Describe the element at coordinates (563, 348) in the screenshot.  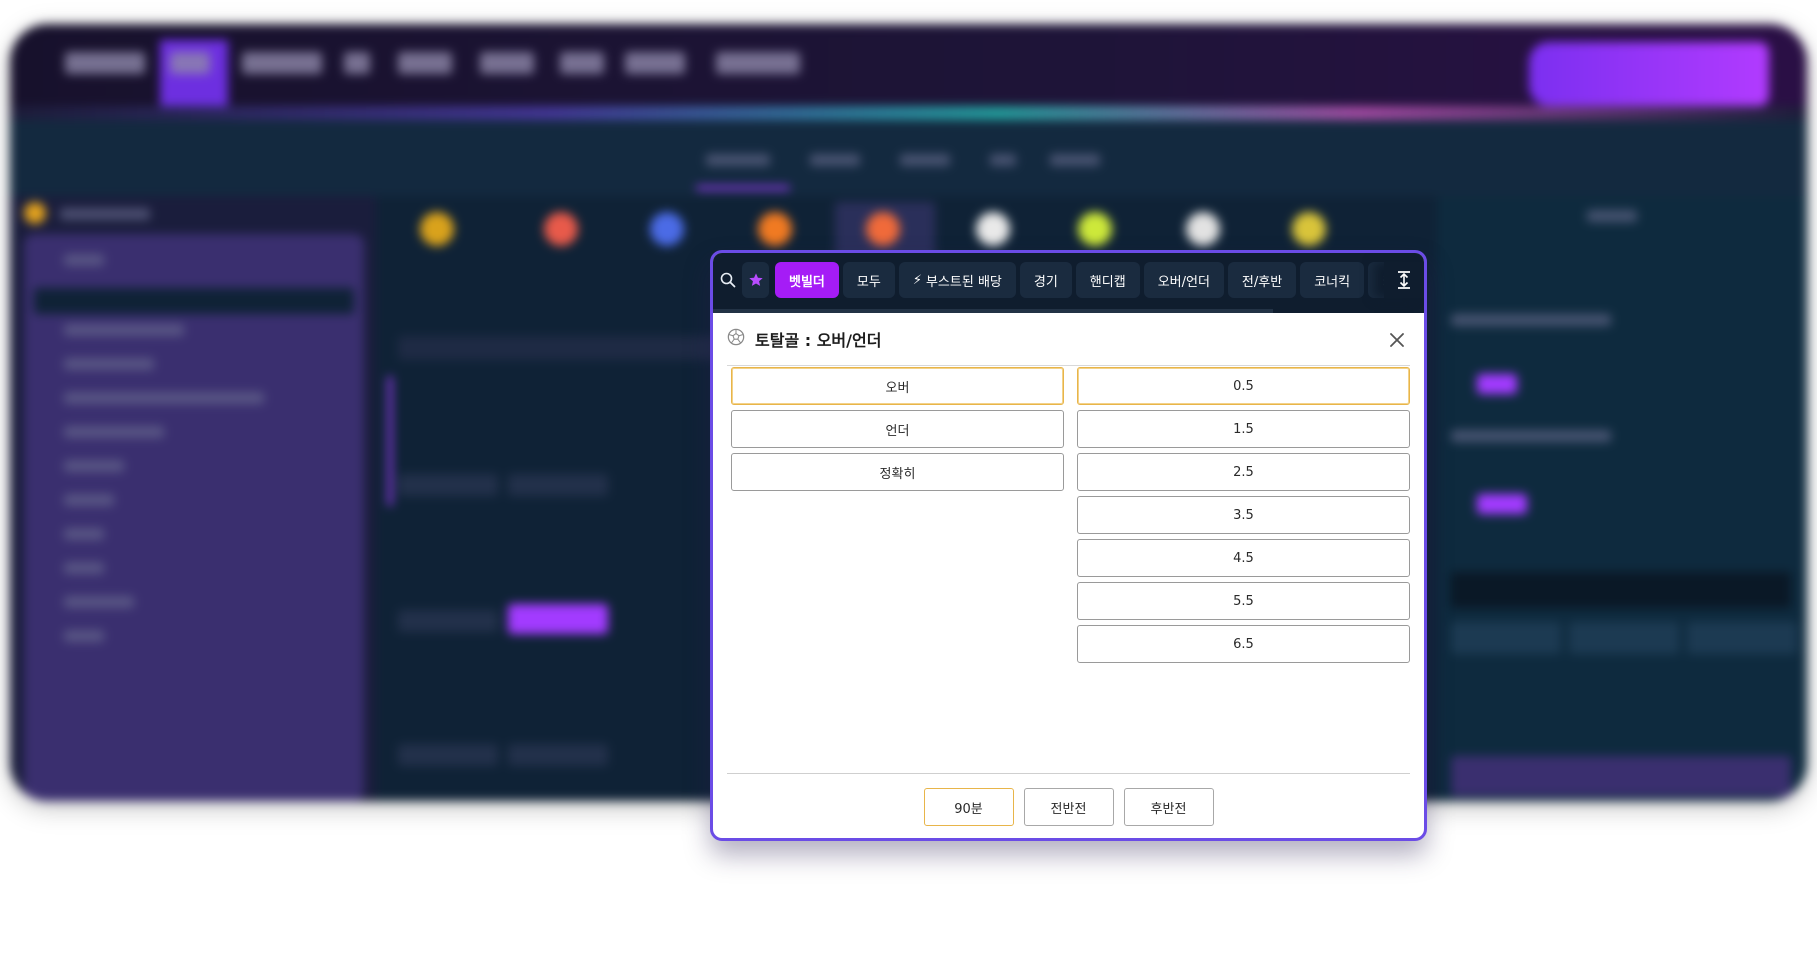
I see `bg-league-header` at that location.